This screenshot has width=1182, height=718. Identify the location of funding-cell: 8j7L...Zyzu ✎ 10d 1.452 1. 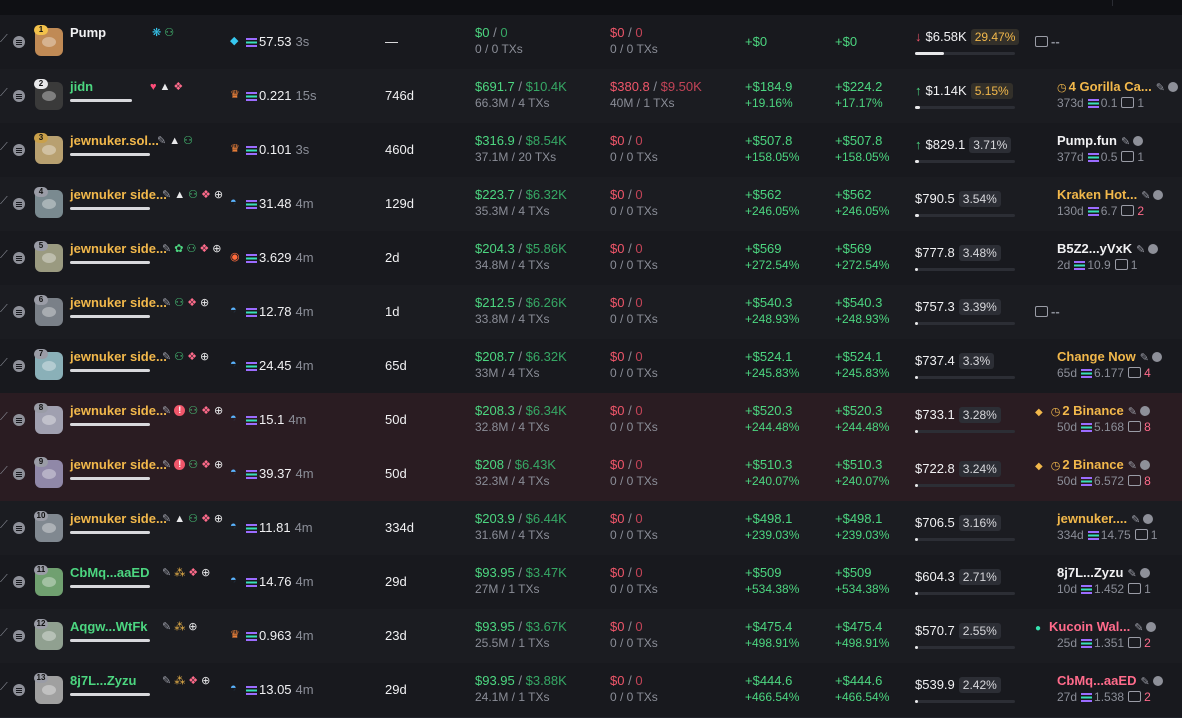
(1093, 580).